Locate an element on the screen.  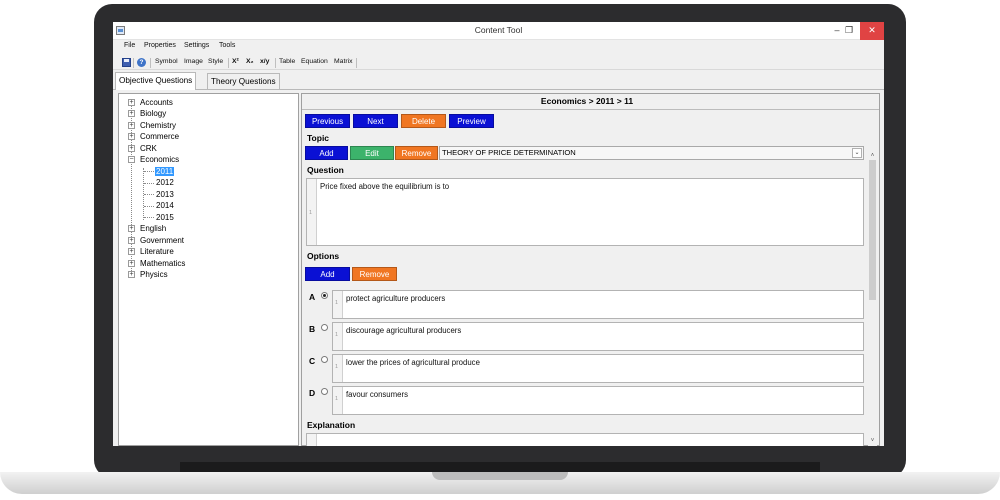
scroll-down-icon: ˅ is located at coordinates (872, 441).